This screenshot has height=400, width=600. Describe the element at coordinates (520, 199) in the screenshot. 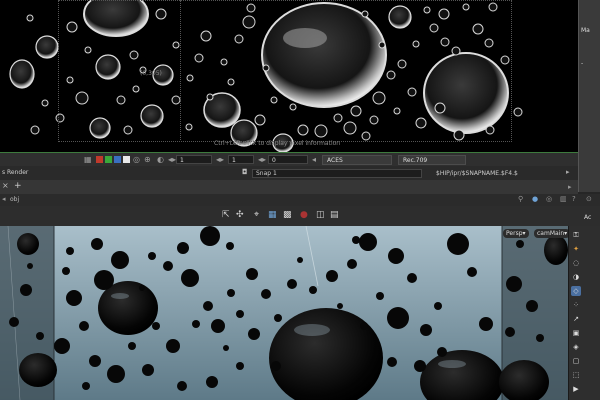

I see `path-pin-icon: ⚲` at that location.